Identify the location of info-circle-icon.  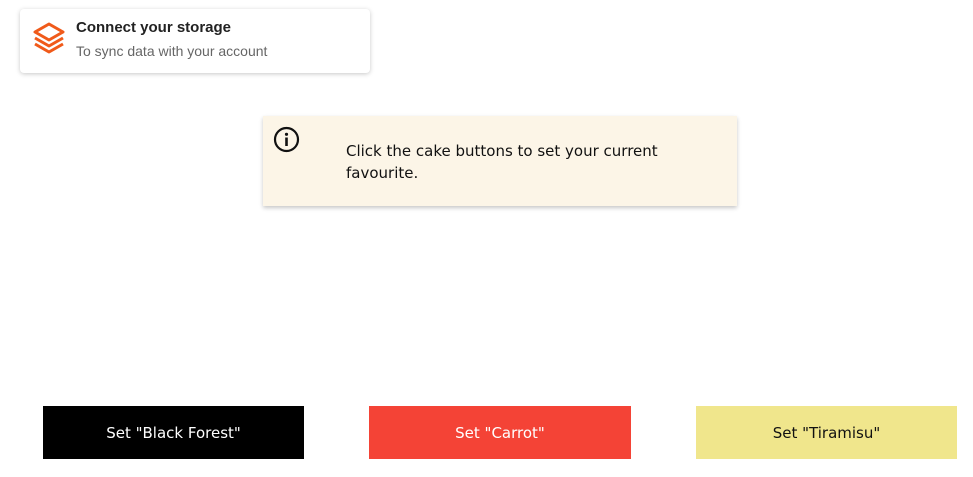
(286, 139).